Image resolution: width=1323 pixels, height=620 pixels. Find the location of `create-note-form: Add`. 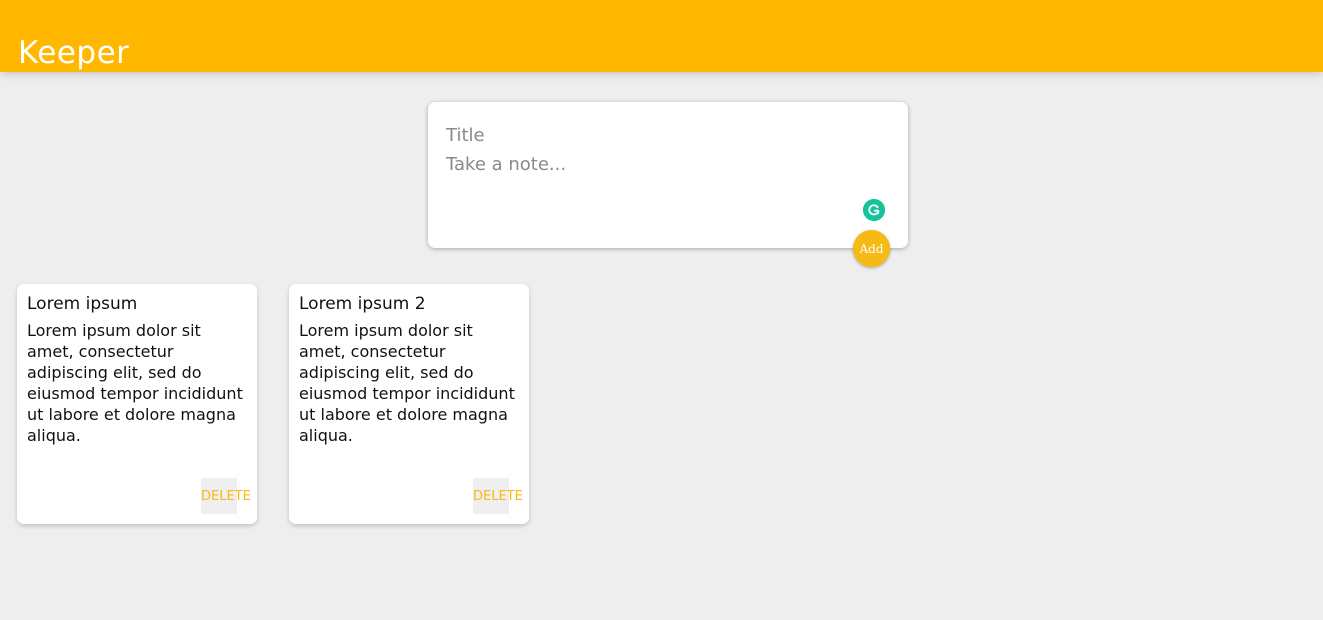

create-note-form: Add is located at coordinates (668, 184).